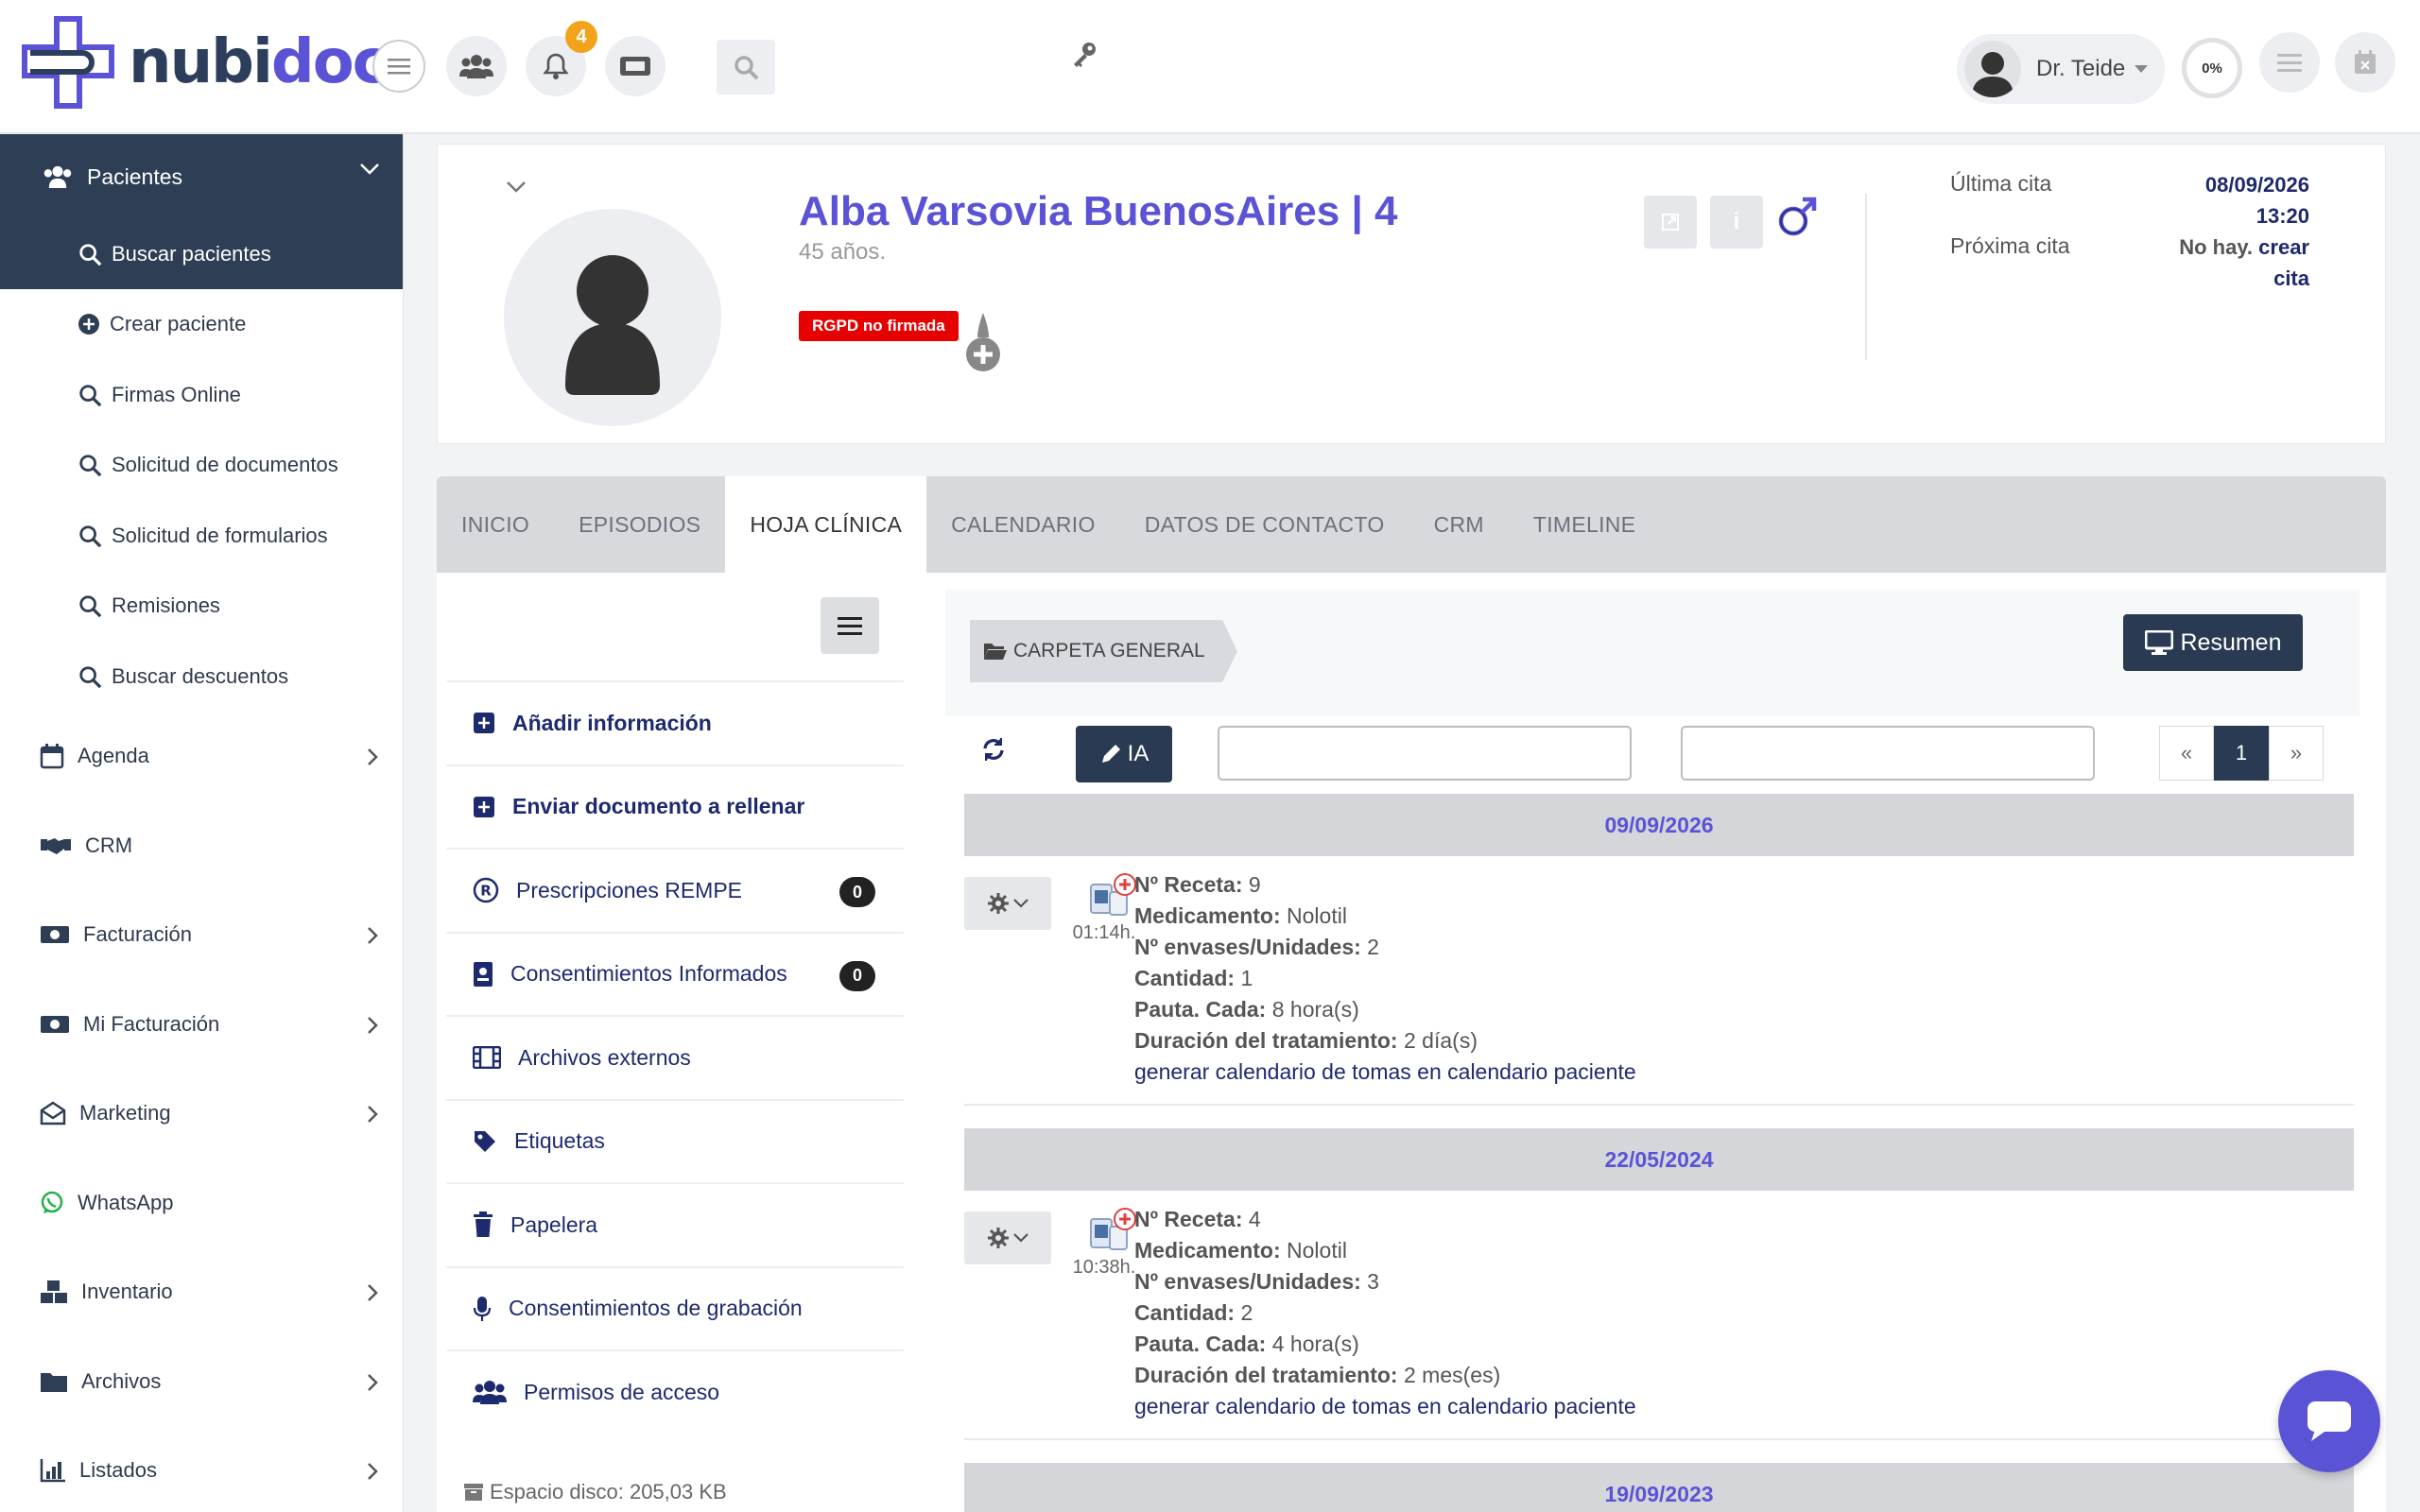 The image size is (2420, 1512). I want to click on chevron-right-icon, so click(373, 1292).